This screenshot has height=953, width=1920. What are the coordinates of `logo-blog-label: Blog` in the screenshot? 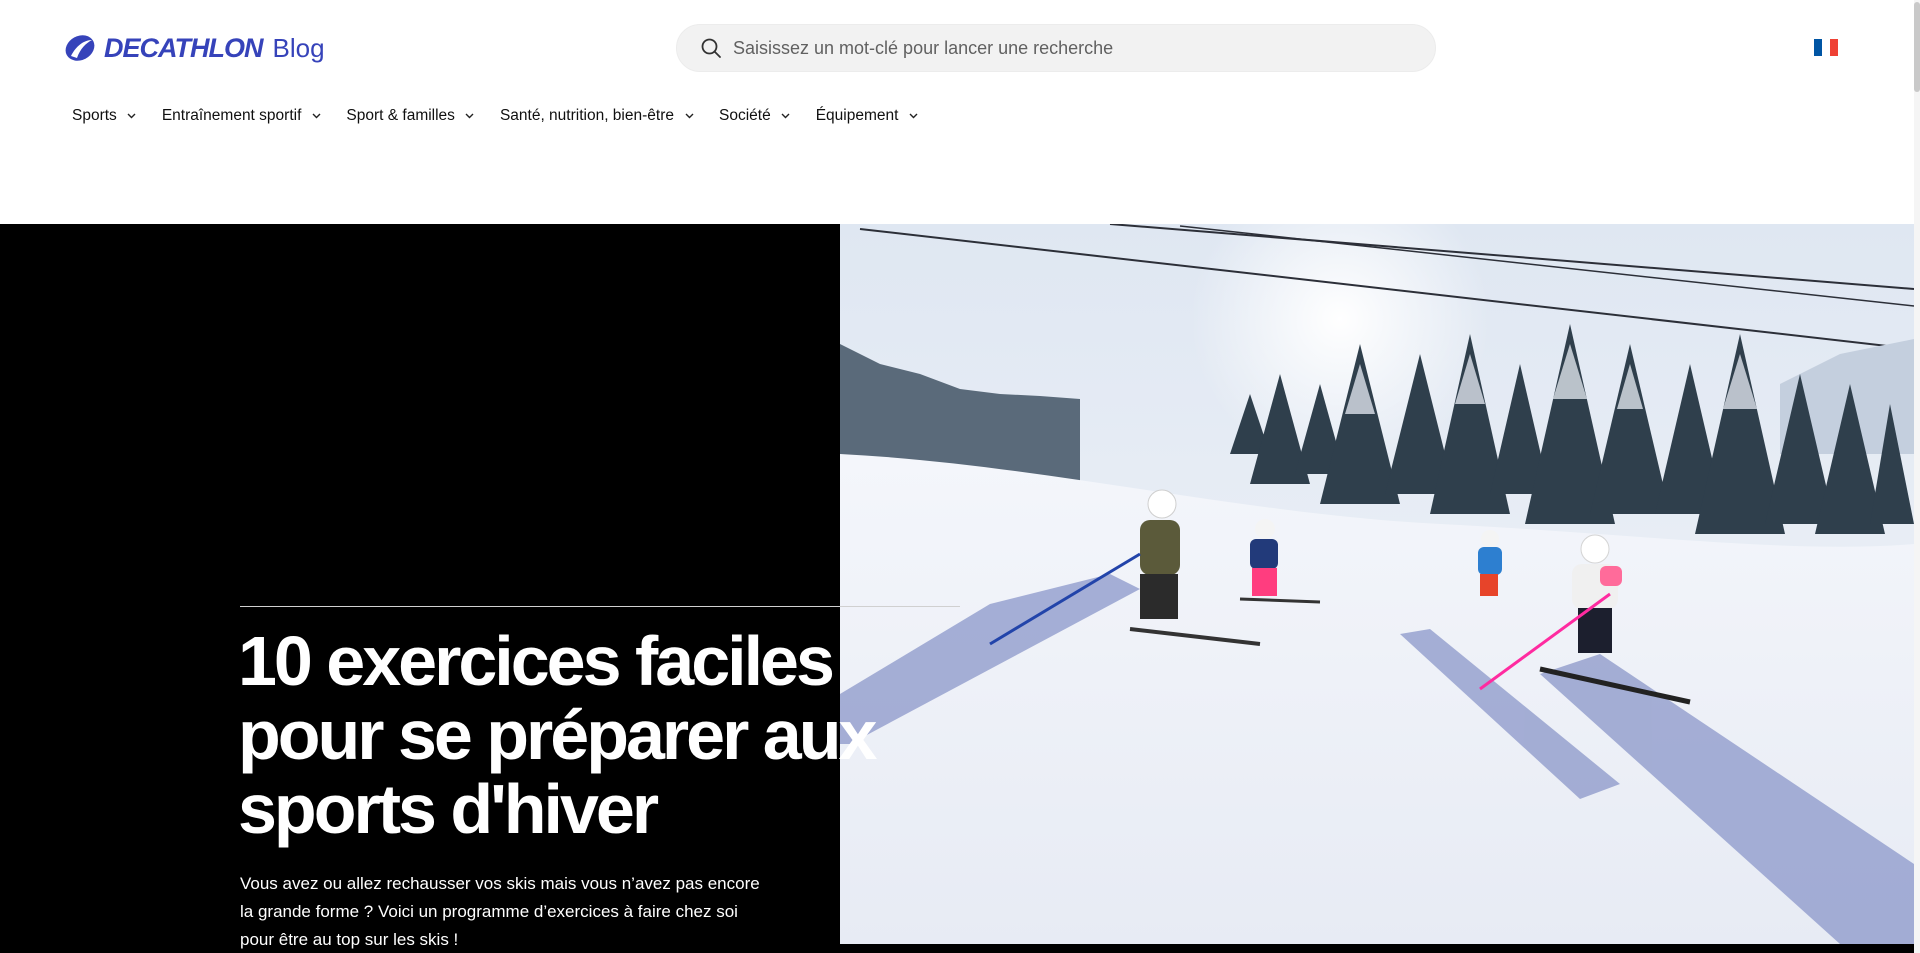 It's located at (298, 47).